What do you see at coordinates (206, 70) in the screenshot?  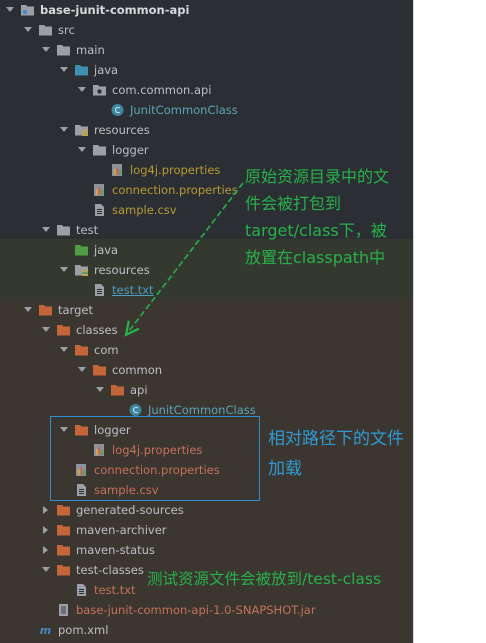 I see `tree-row: java` at bounding box center [206, 70].